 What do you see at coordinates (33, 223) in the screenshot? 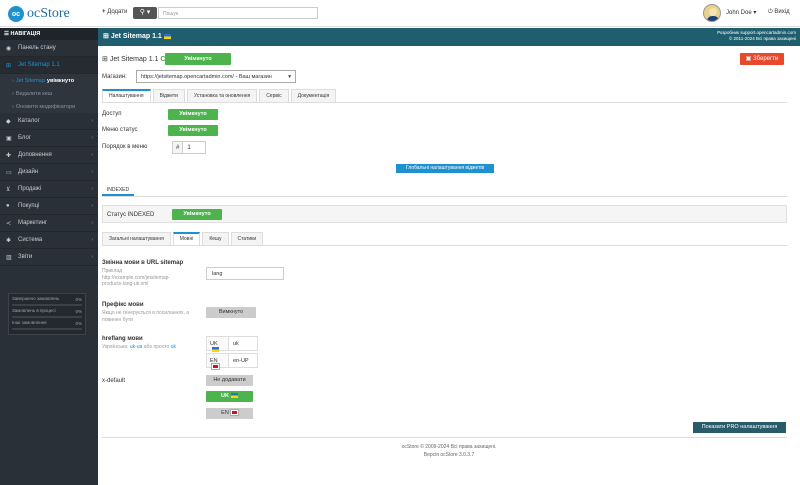
I see `sidebar-item-label: Маркетинг` at bounding box center [33, 223].